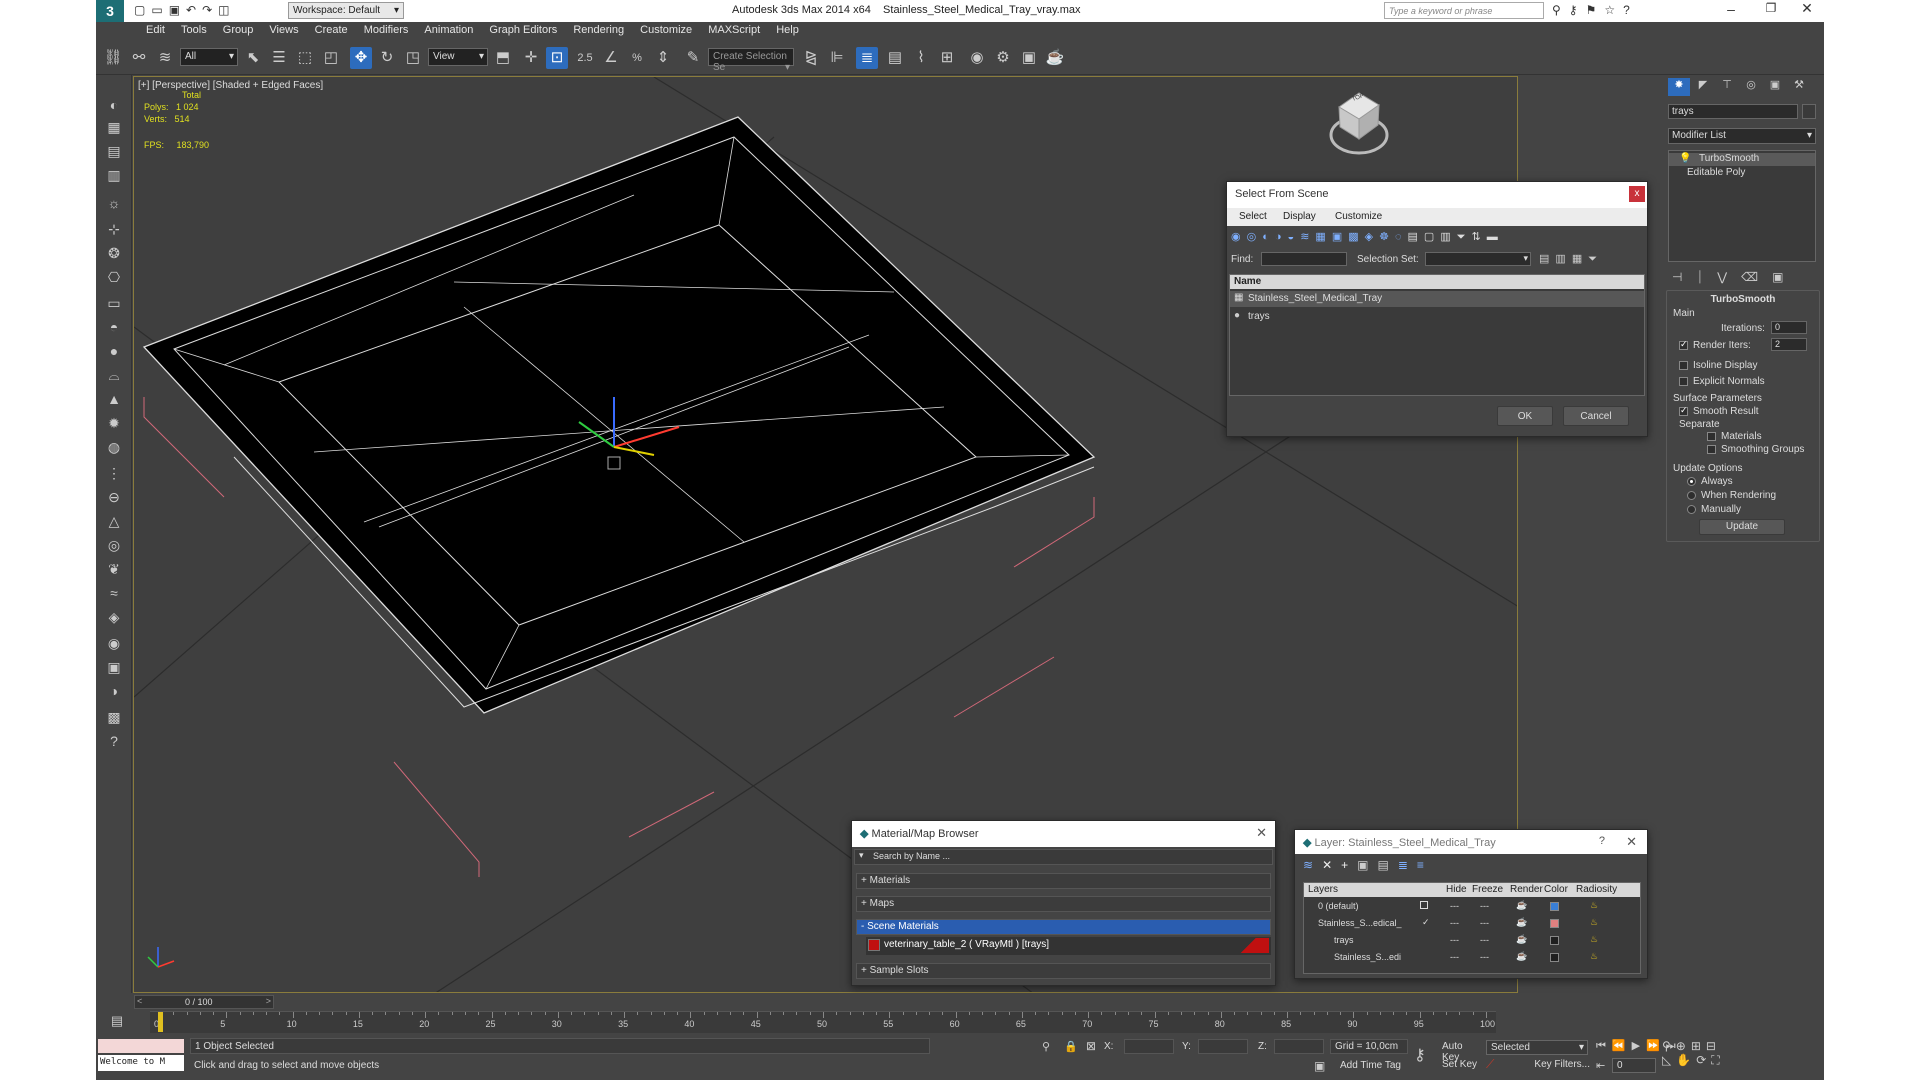 The width and height of the screenshot is (1920, 1080). Describe the element at coordinates (177, 10) in the screenshot. I see `save-icon: ▣` at that location.